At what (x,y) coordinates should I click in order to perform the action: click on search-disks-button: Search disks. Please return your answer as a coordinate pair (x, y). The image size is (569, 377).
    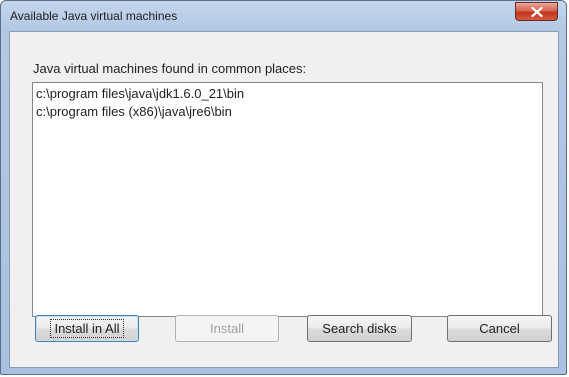
    Looking at the image, I should click on (359, 328).